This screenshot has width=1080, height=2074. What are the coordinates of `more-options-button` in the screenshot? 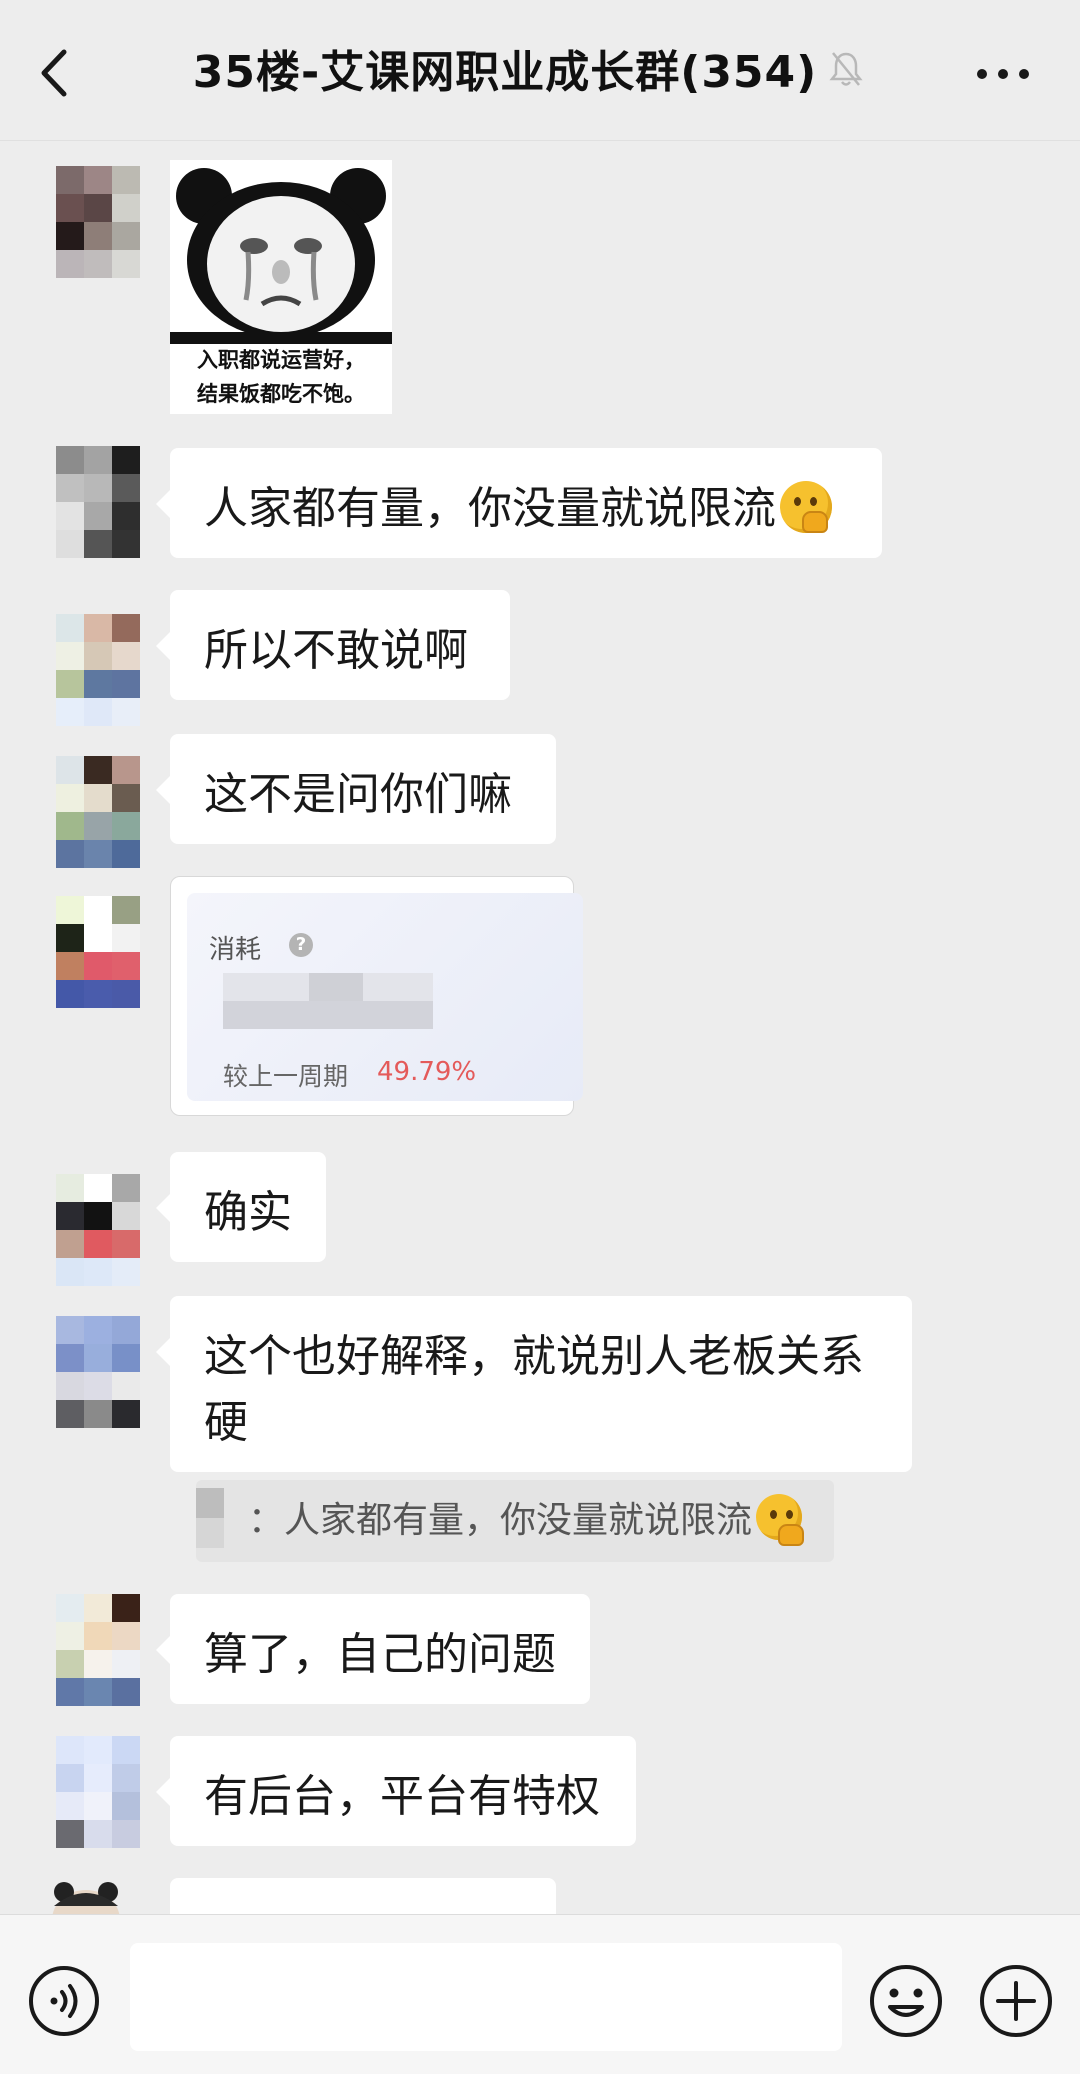 It's located at (1003, 73).